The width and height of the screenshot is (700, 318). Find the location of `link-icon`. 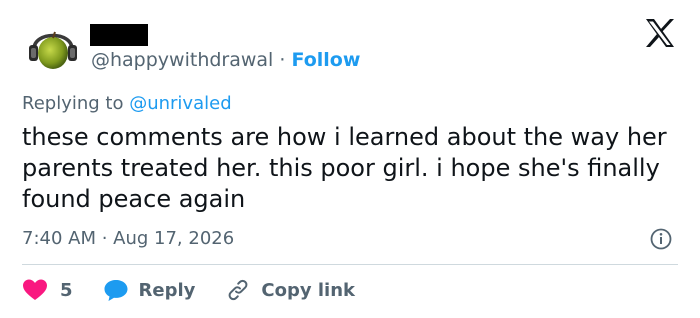

link-icon is located at coordinates (238, 290).